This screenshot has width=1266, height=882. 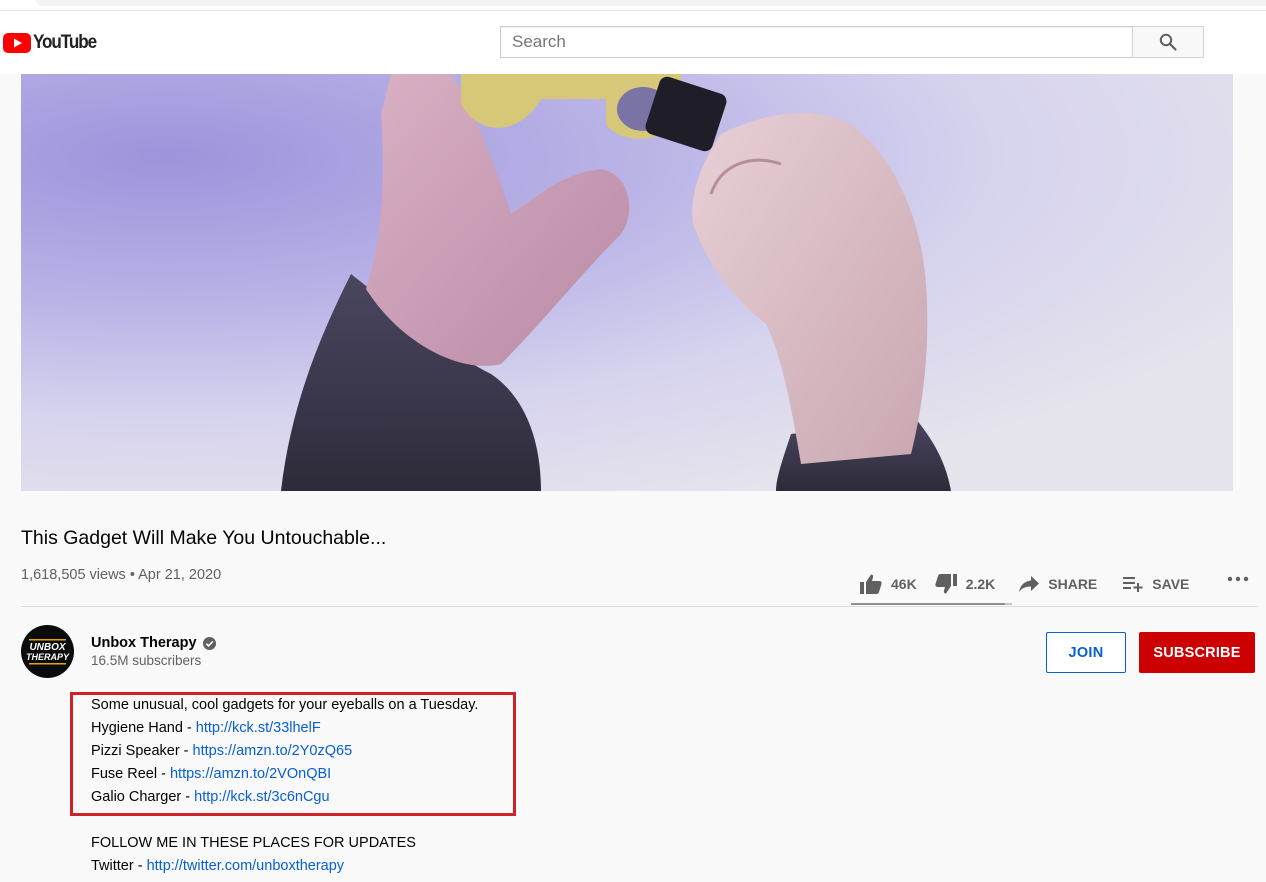 What do you see at coordinates (142, 751) in the screenshot?
I see `item-label: Pizzi Speaker -` at bounding box center [142, 751].